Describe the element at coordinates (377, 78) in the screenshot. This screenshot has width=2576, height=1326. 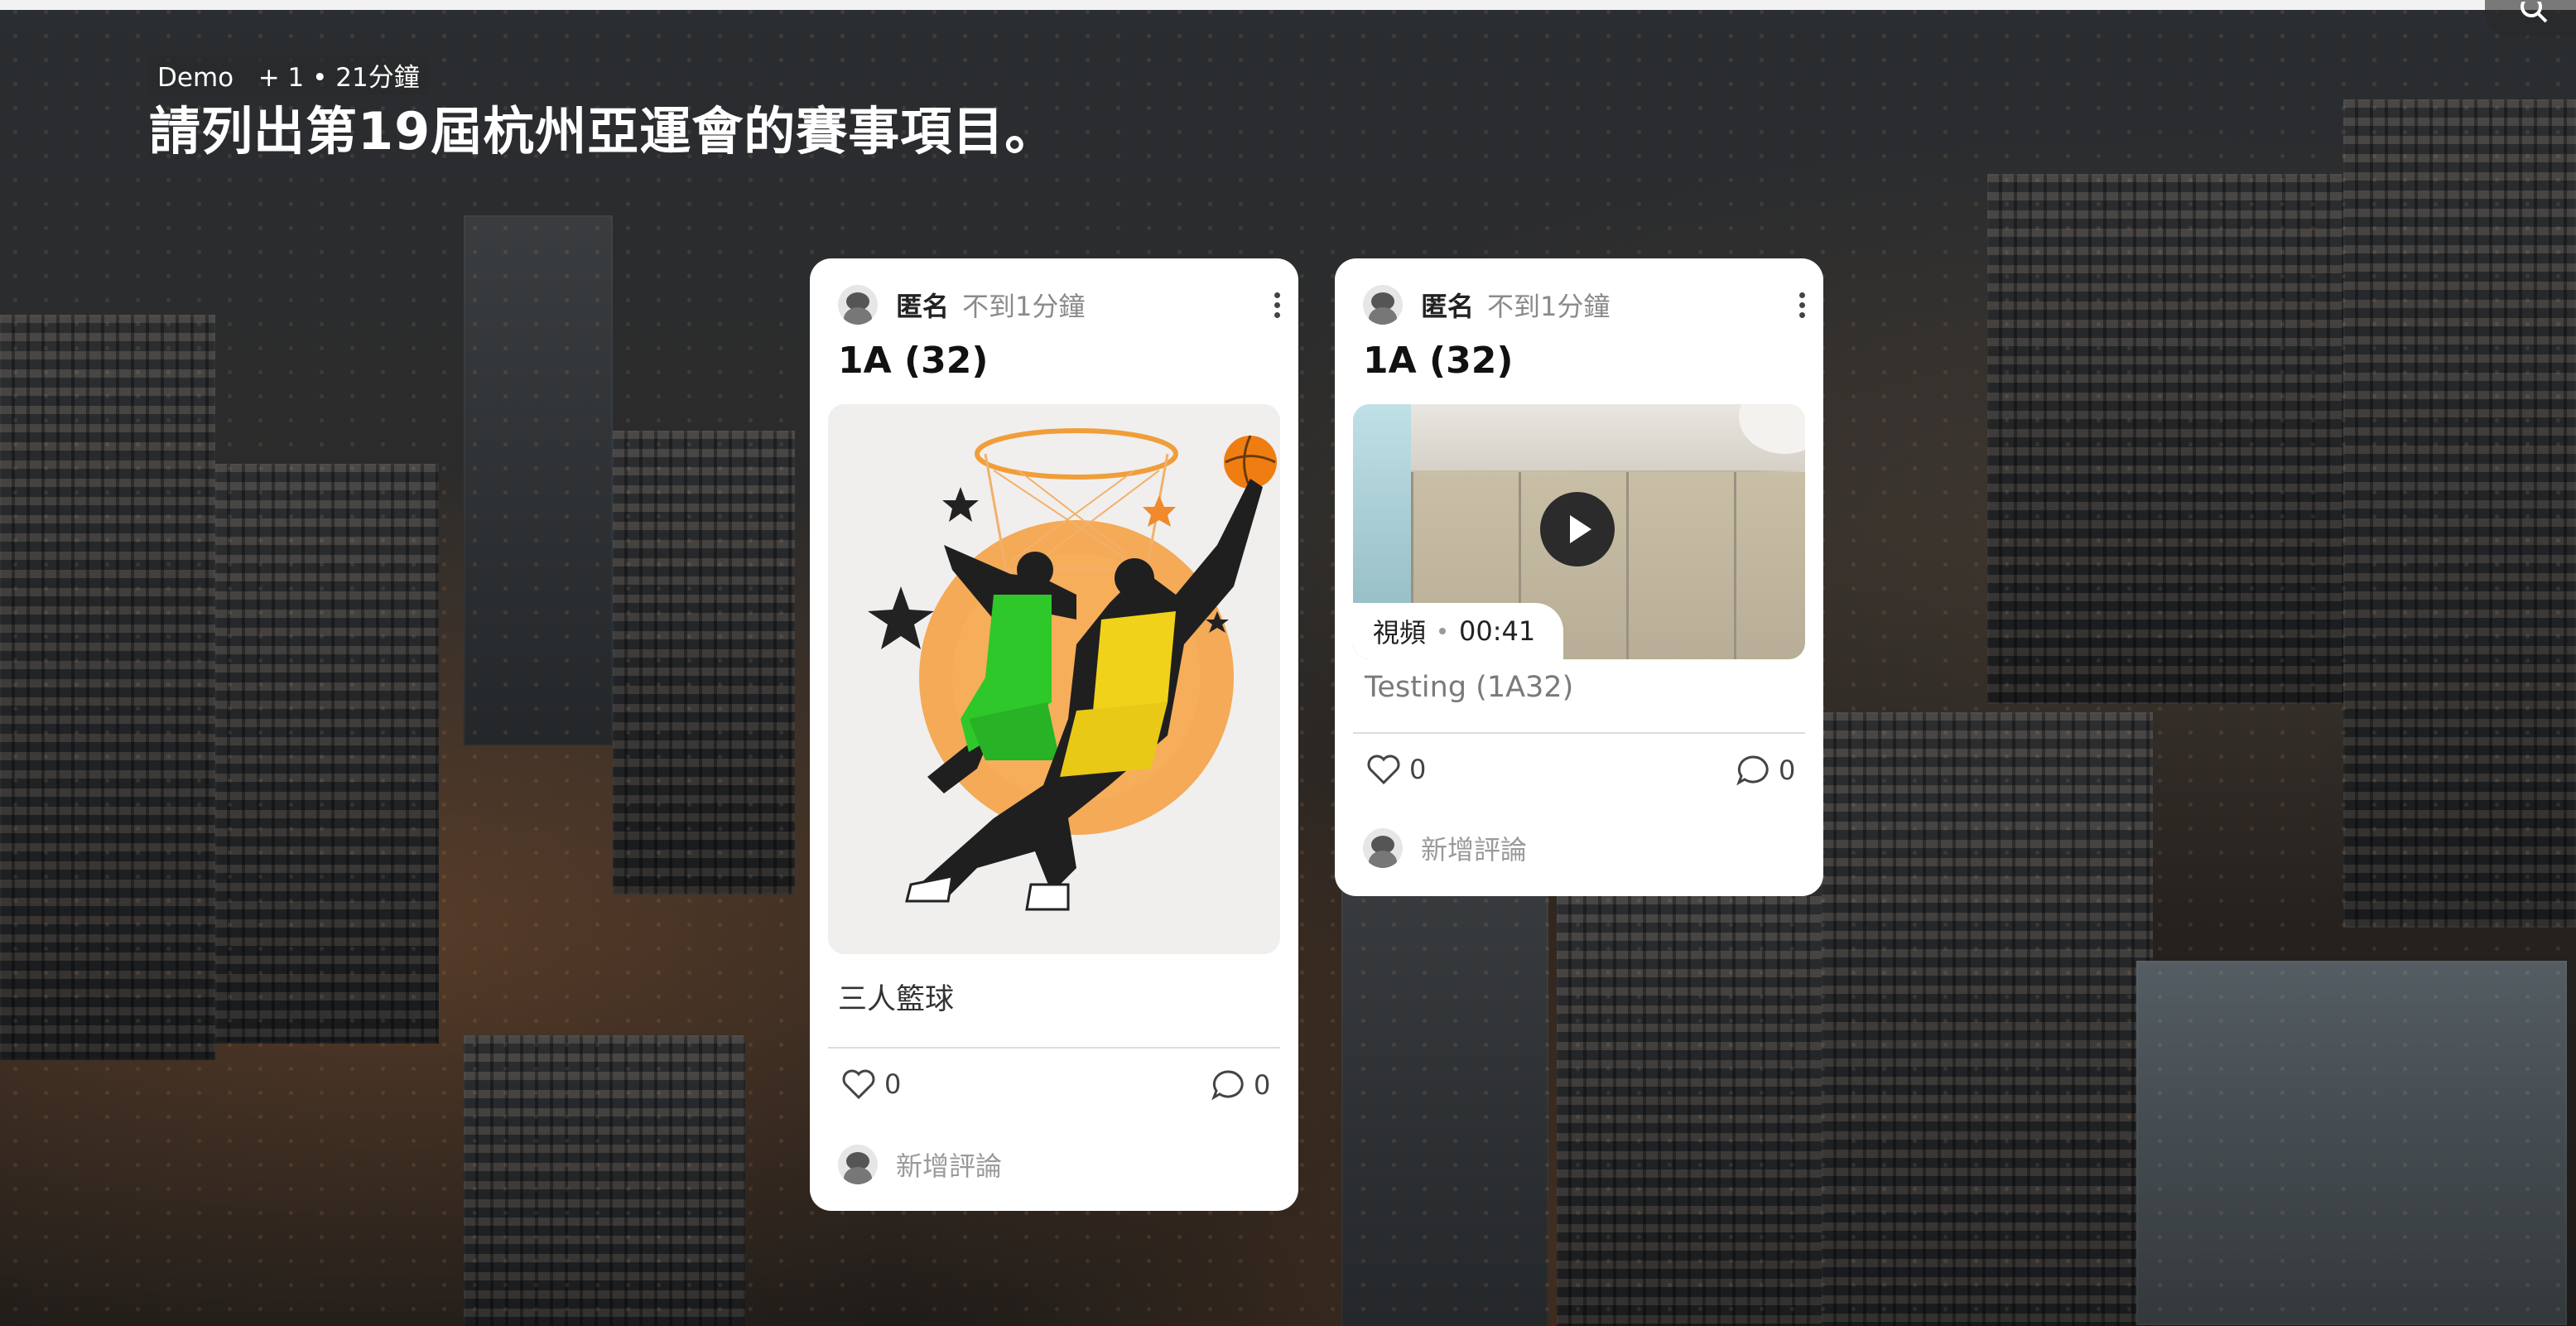
I see `header-time: 21分鐘` at that location.